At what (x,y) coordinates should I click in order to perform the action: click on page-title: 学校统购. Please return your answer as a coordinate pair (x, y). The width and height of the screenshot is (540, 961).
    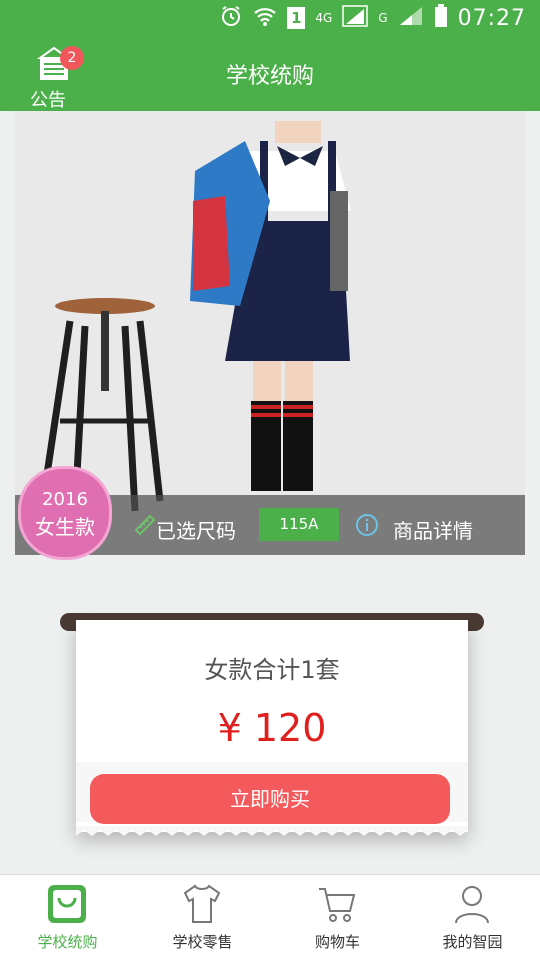
    Looking at the image, I should click on (269, 76).